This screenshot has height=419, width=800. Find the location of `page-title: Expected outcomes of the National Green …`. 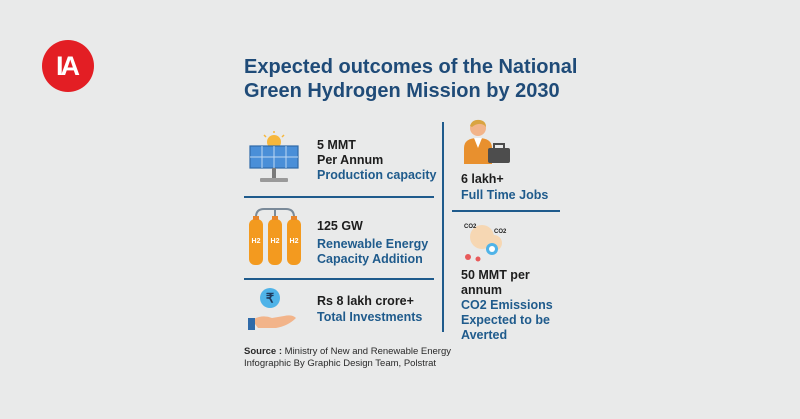

page-title: Expected outcomes of the National Green … is located at coordinates (434, 79).